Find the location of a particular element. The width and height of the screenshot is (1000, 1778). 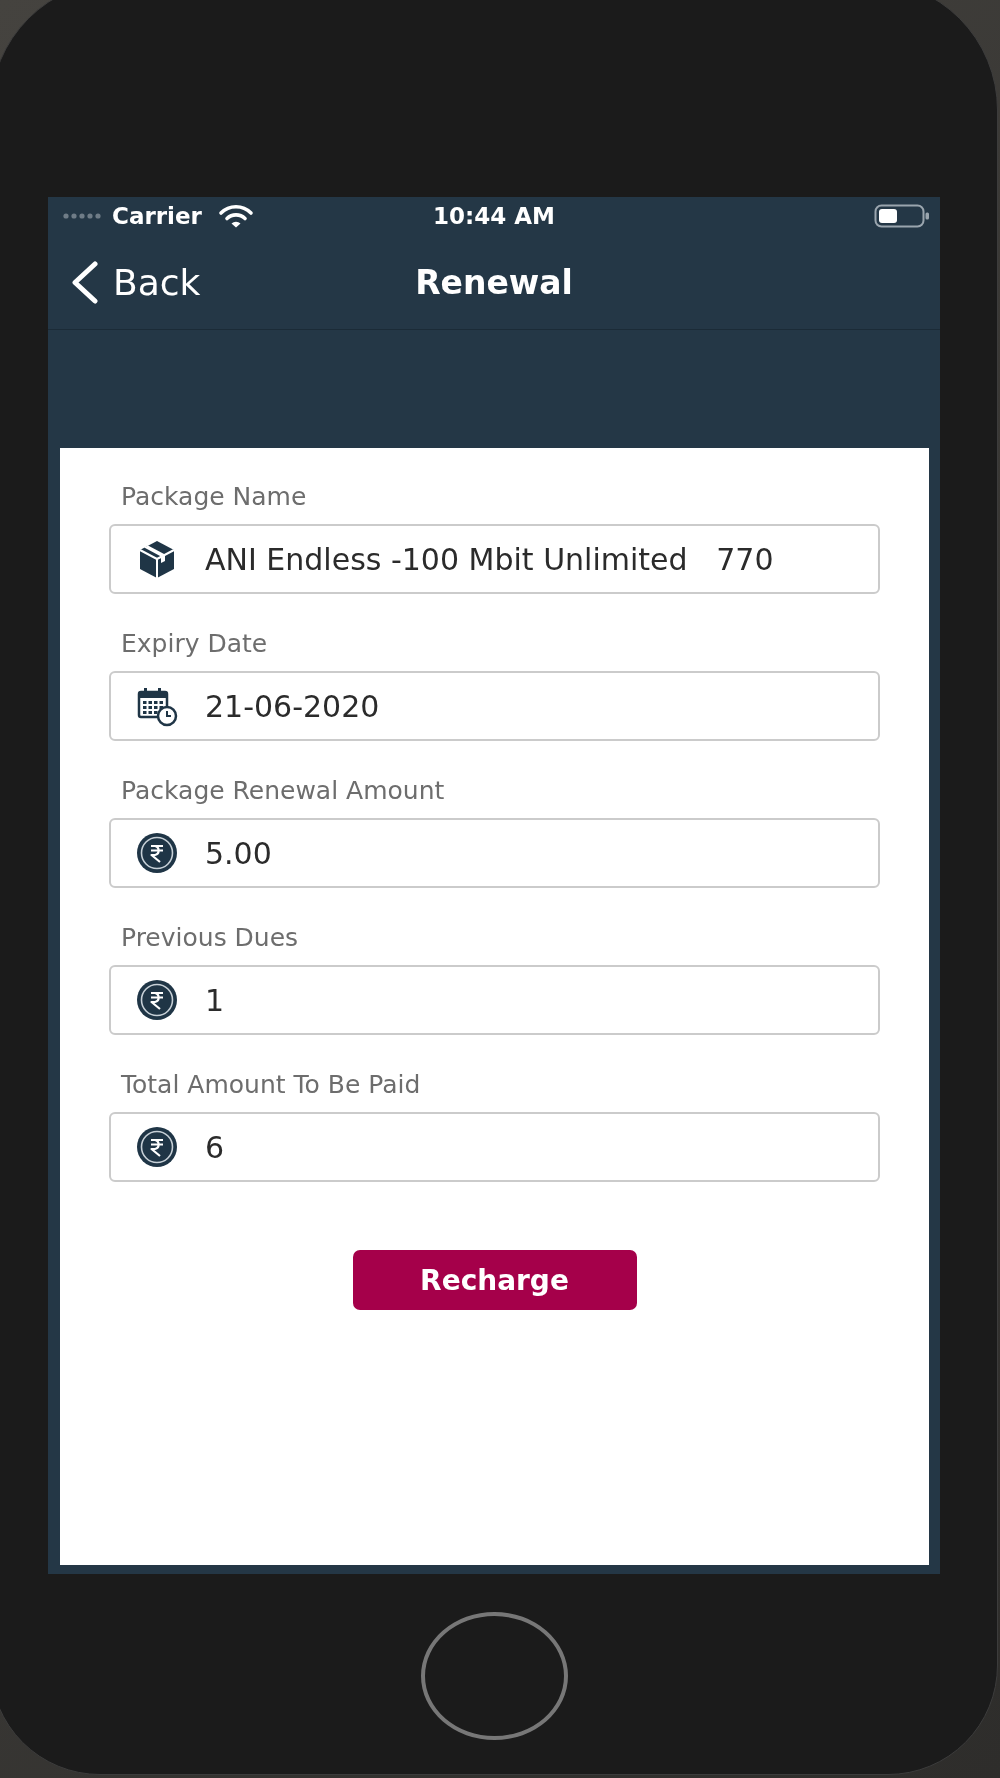

carrier-name: Carrier is located at coordinates (157, 216).